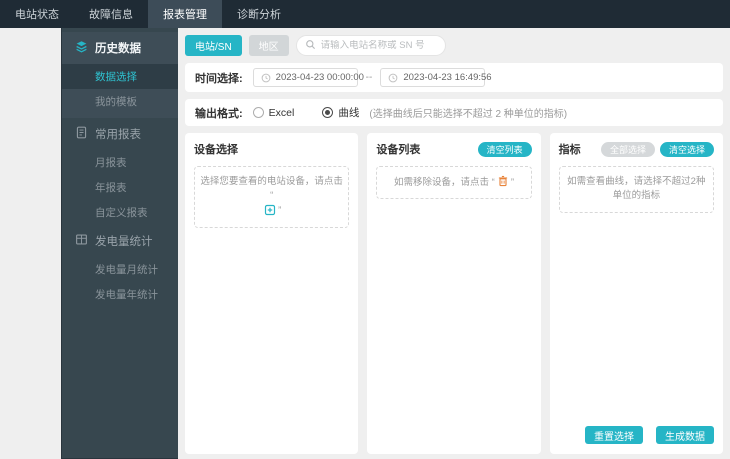  Describe the element at coordinates (613, 435) in the screenshot. I see `reset-selection-button: 重置选择` at that location.